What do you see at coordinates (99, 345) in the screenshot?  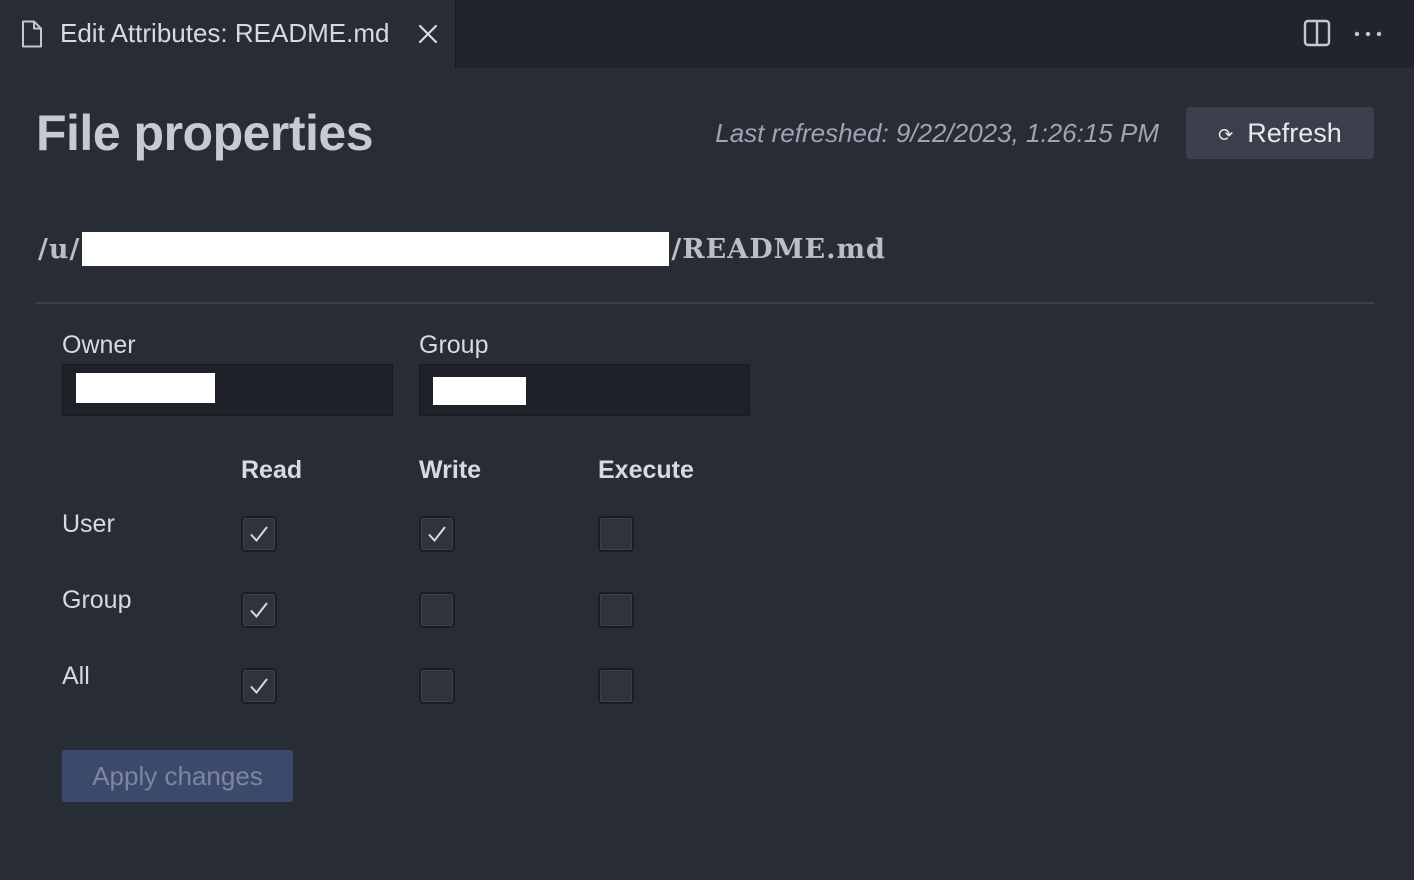 I see `owner-label: Owner` at bounding box center [99, 345].